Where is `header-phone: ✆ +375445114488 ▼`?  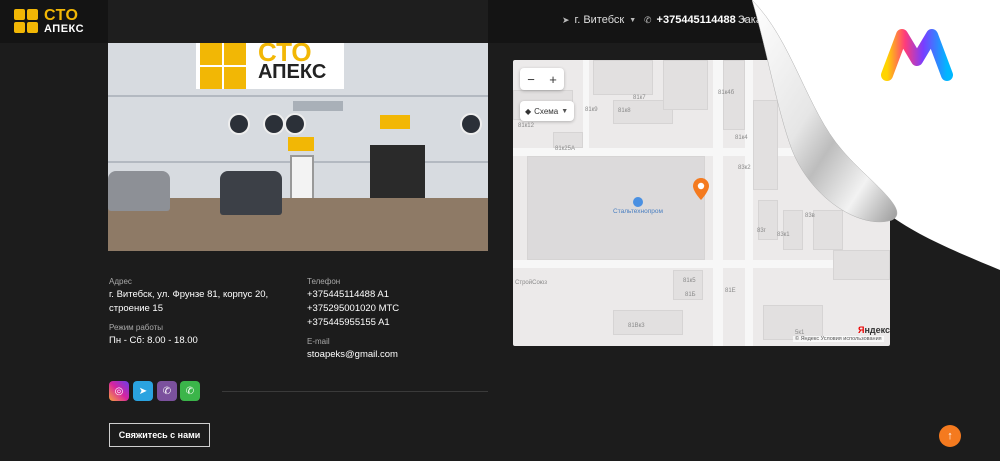
header-phone: ✆ +375445114488 ▼ is located at coordinates (696, 20).